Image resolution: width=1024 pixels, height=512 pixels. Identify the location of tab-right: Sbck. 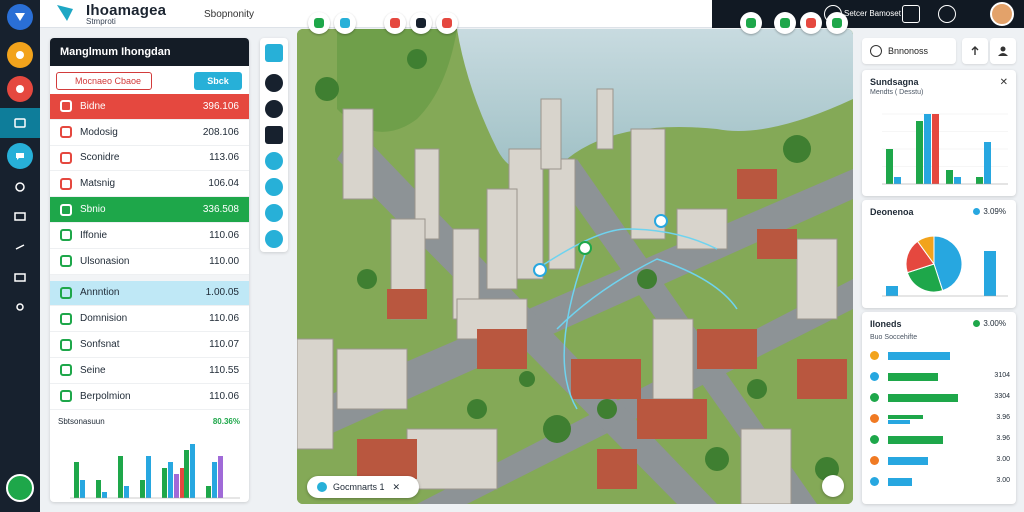
(218, 81).